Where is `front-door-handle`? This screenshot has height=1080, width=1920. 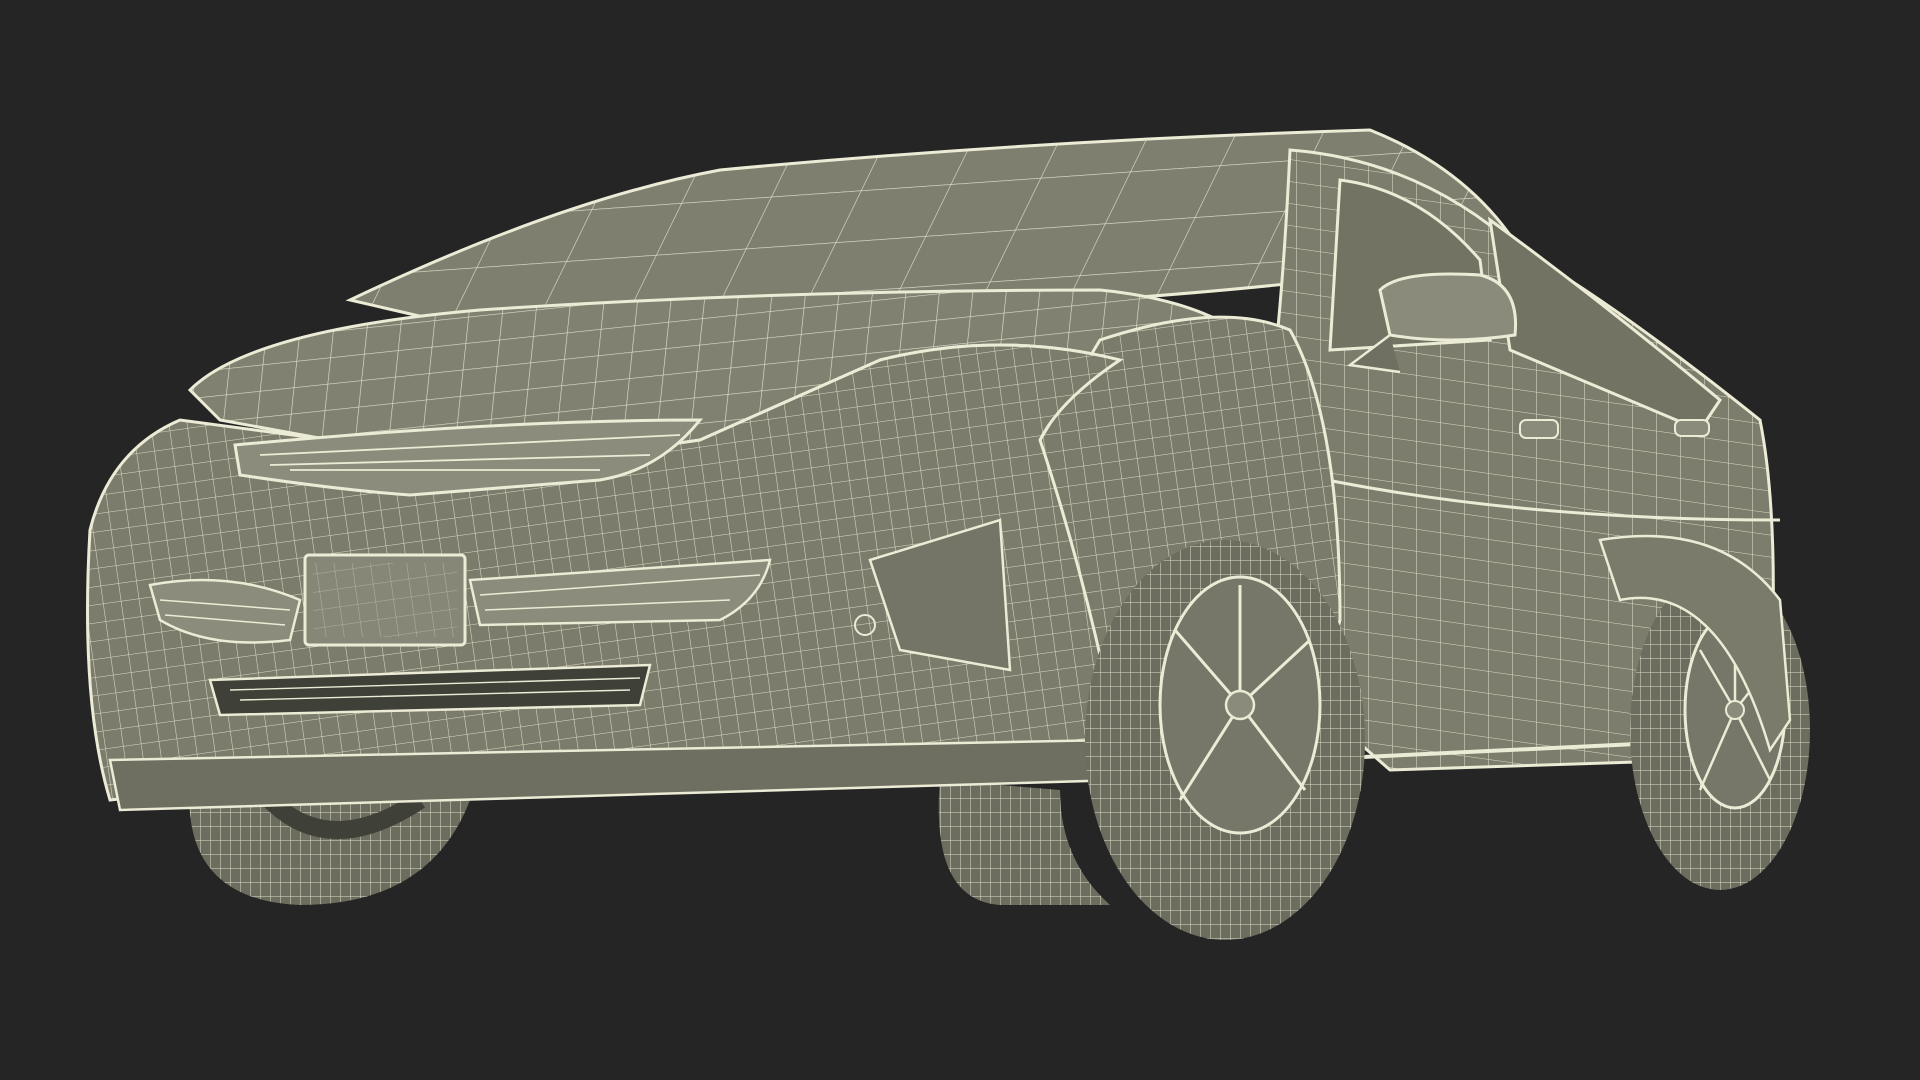 front-door-handle is located at coordinates (1539, 429).